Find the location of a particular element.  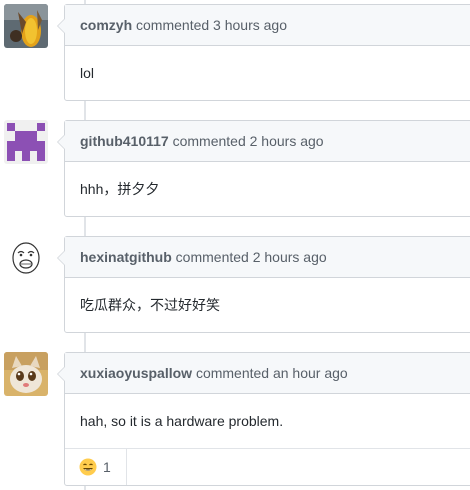

identicon-icon is located at coordinates (26, 142).